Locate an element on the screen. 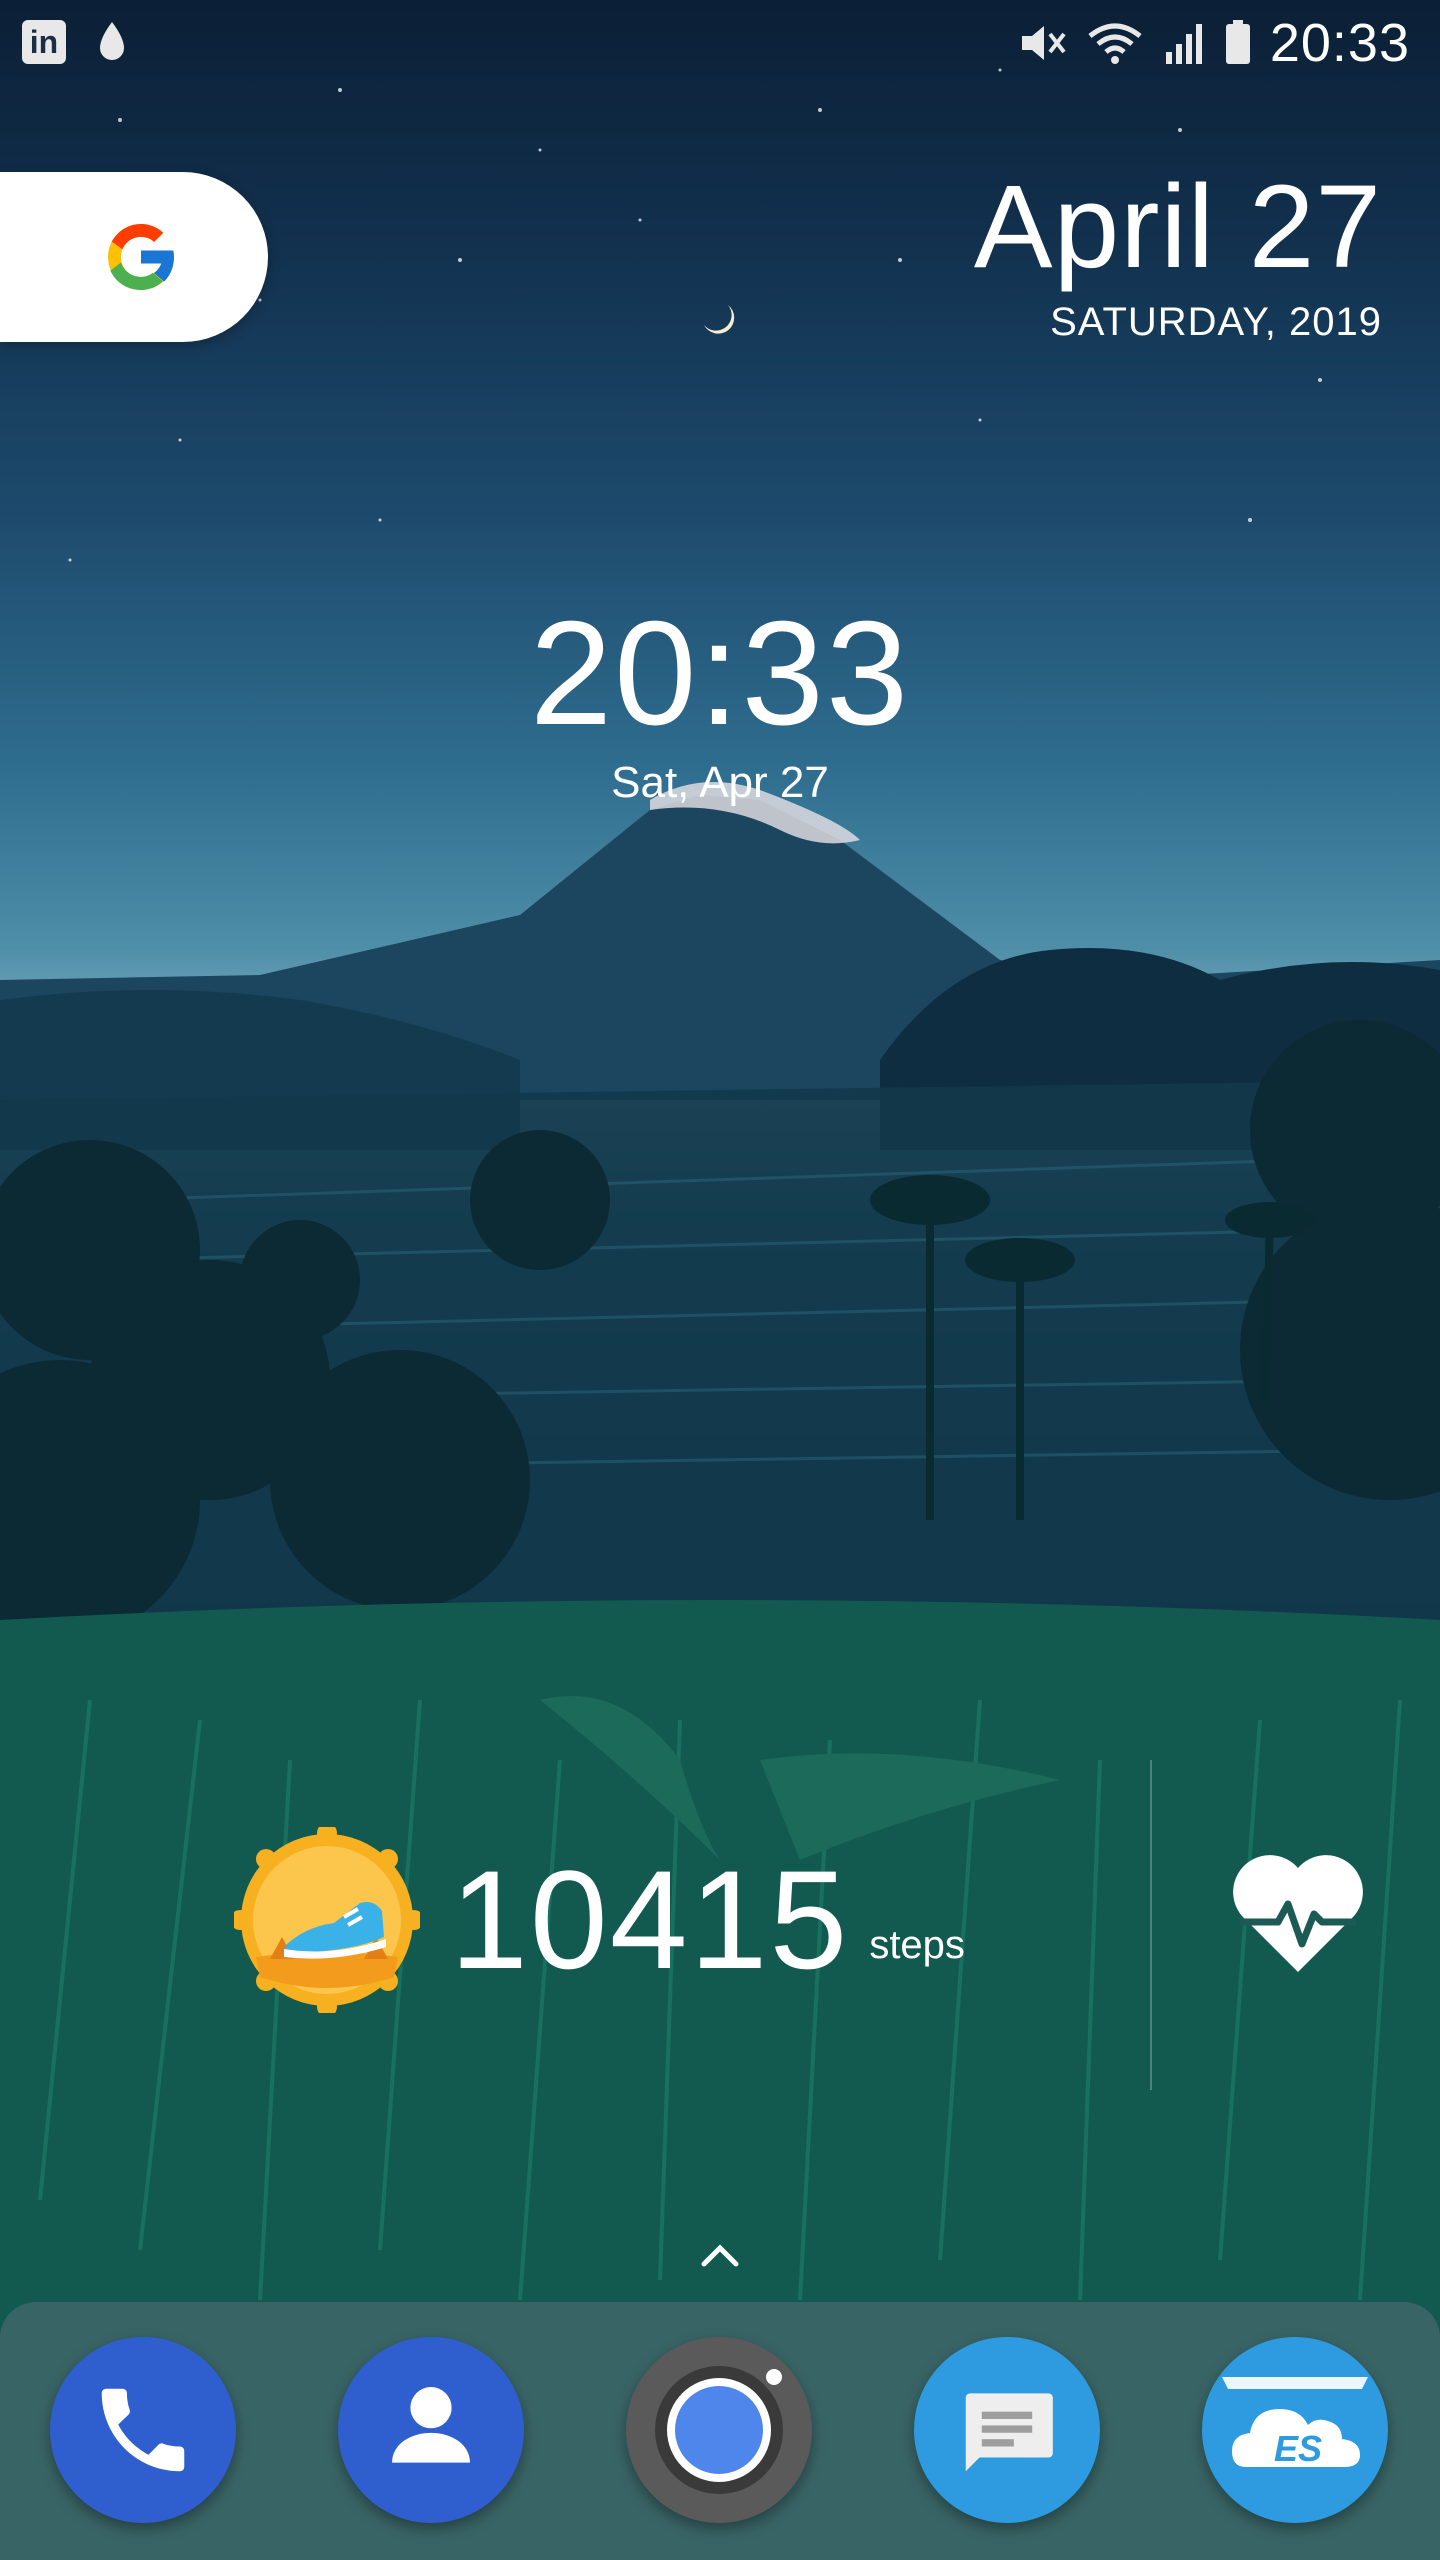 This screenshot has width=1440, height=2560. date-weekday-year: SATURDAY, 2019 is located at coordinates (1216, 322).